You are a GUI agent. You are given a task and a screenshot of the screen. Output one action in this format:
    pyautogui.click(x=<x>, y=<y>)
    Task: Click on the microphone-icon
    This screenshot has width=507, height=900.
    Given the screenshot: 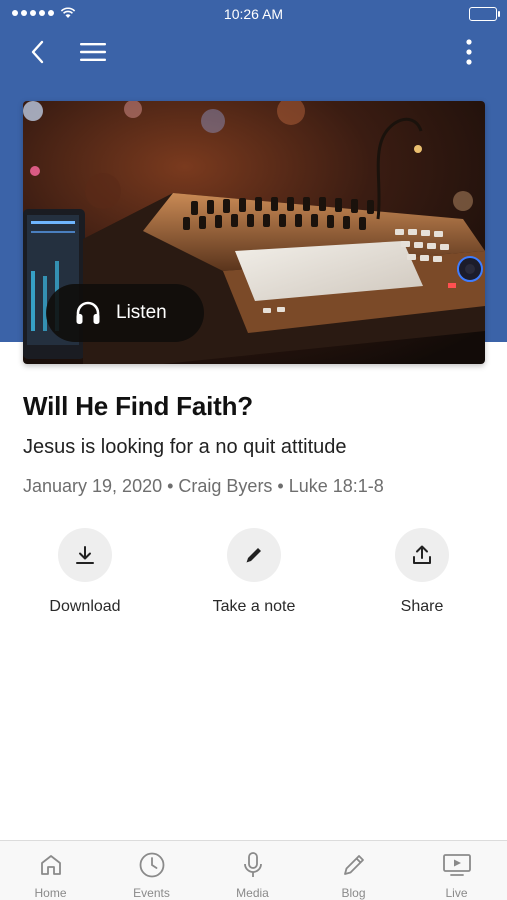 What is the action you would take?
    pyautogui.click(x=252, y=864)
    